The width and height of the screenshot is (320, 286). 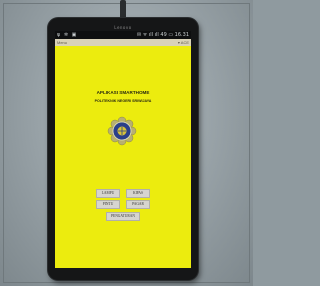 What do you see at coordinates (123, 216) in the screenshot?
I see `pengaturan-button: PENGATURAN` at bounding box center [123, 216].